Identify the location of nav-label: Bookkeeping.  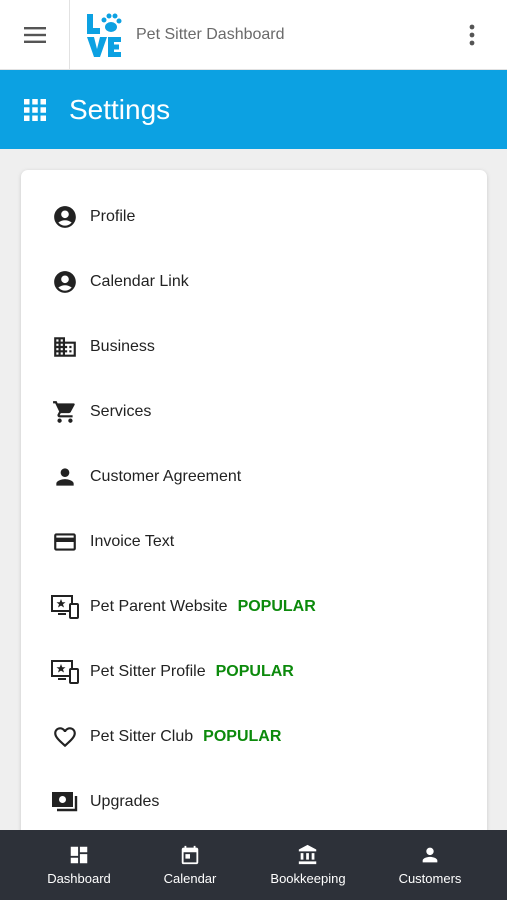
(308, 878).